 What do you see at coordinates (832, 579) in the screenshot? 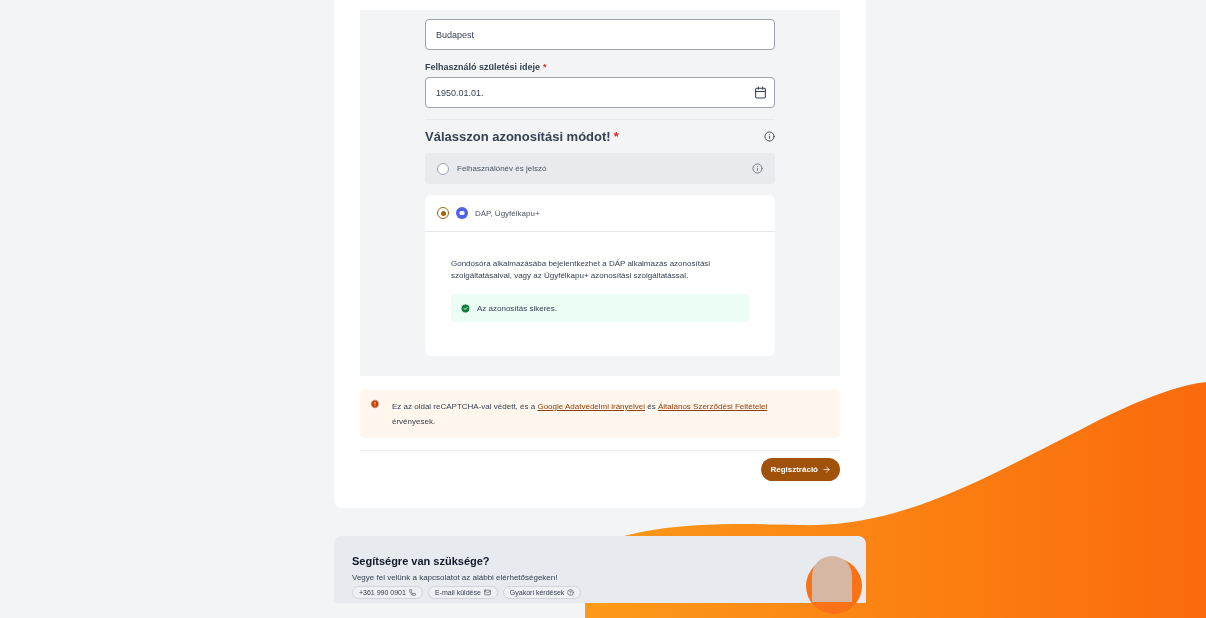
I see `photo-placeholder` at bounding box center [832, 579].